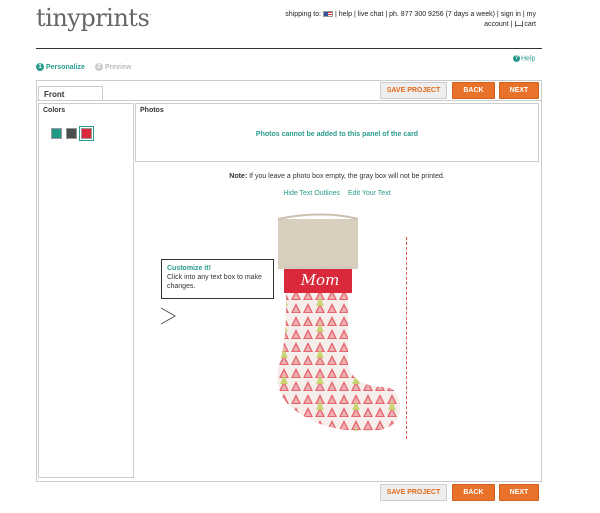  I want to click on hide-text-outlines-link: Hide Text Outlines, so click(311, 193).